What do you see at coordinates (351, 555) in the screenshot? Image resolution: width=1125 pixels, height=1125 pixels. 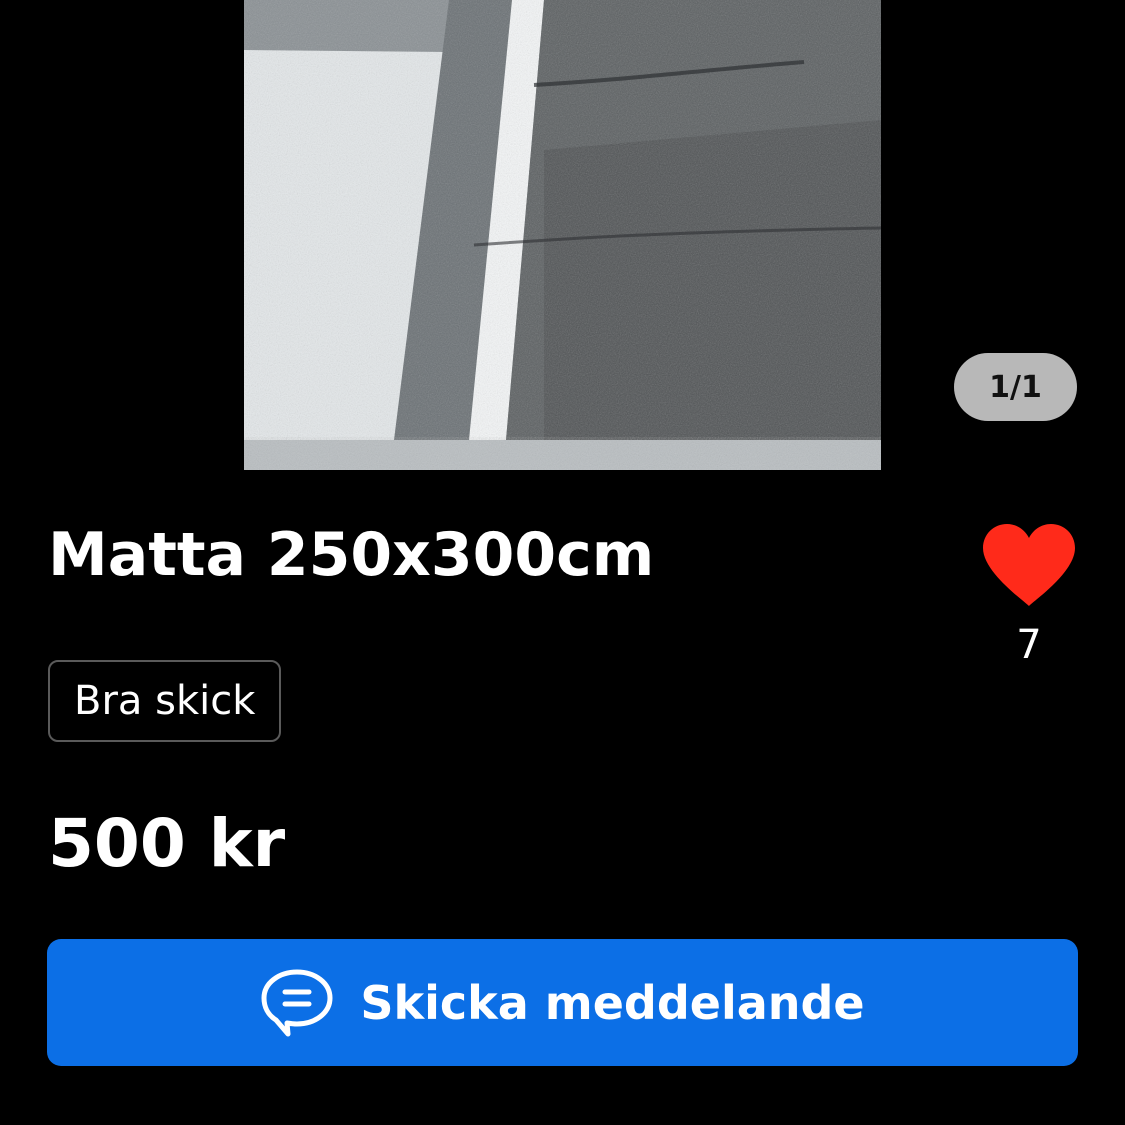 I see `listing-title: Matta 250x300cm` at bounding box center [351, 555].